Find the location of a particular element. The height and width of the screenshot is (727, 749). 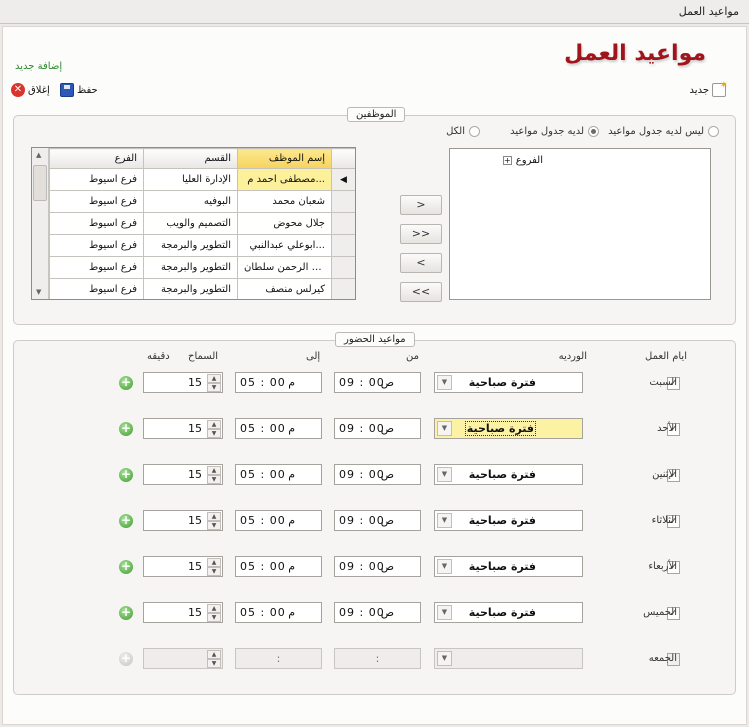

grid-scrollbar: ▲ ▼ is located at coordinates (40, 223).